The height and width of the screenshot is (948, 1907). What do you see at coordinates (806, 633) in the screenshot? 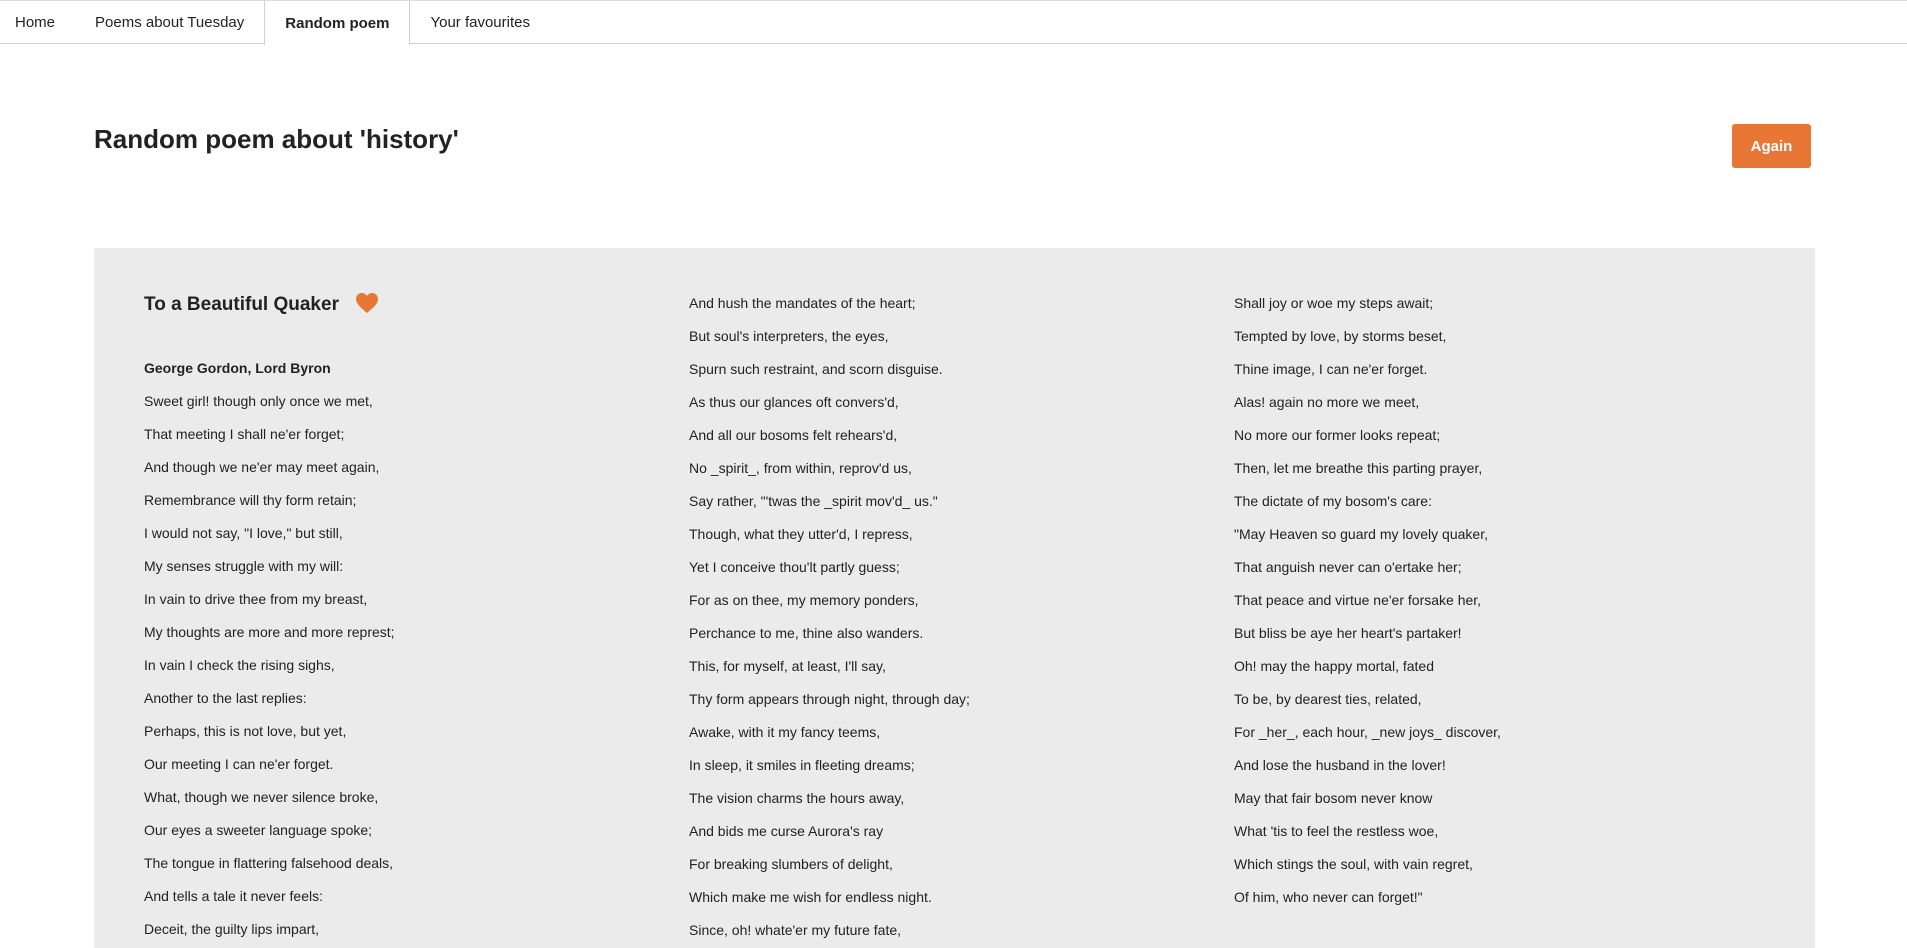
I see `poem-line: Perchance to me, thine also wanders.` at bounding box center [806, 633].